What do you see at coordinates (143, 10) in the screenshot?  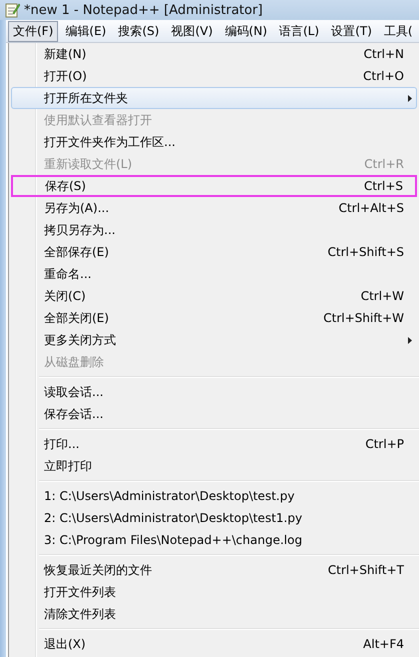 I see `window-title: *new 1 - Notepad++ [Administrator]` at bounding box center [143, 10].